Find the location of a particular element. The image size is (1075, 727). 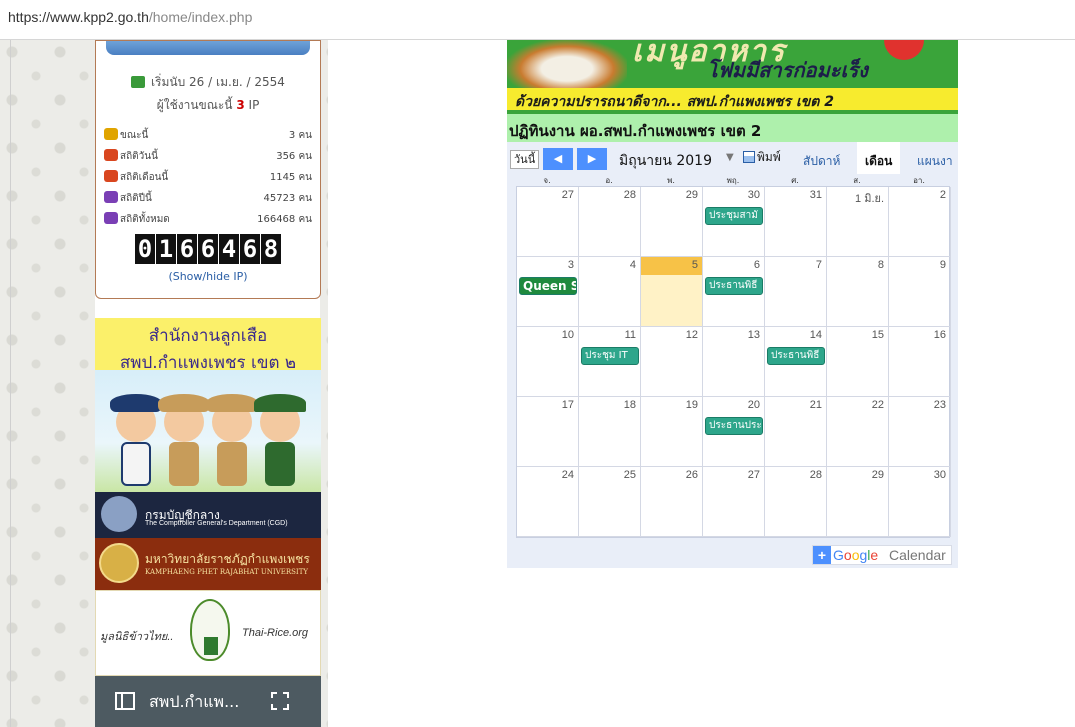

food-plates-image is located at coordinates (567, 64).